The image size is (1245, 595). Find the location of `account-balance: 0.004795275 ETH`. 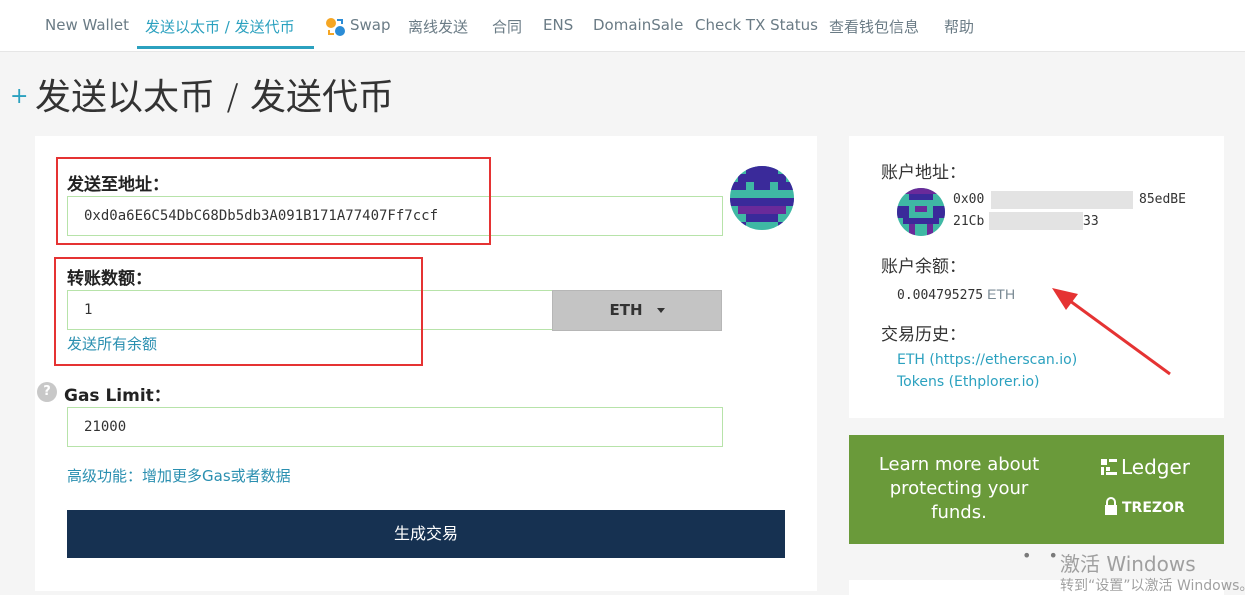

account-balance: 0.004795275 ETH is located at coordinates (956, 294).